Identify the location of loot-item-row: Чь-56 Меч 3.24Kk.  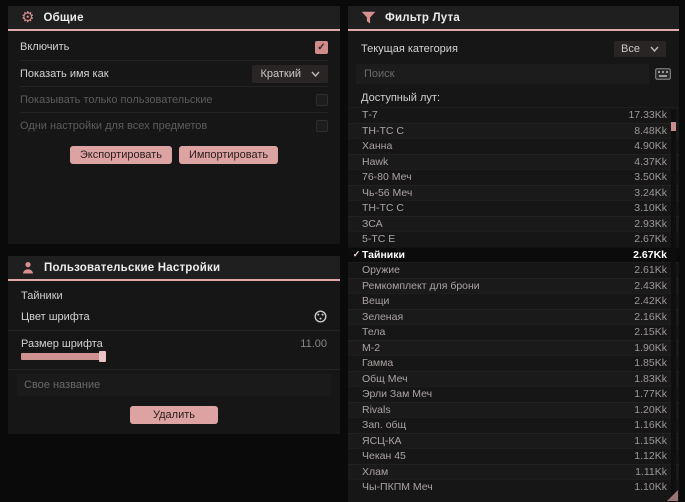
(513, 193).